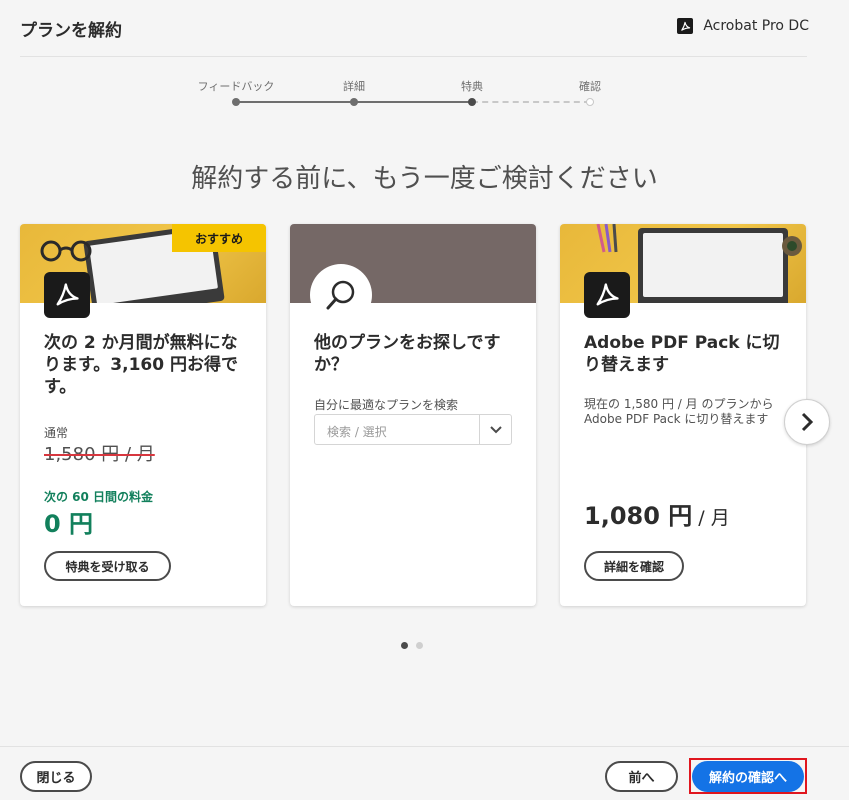 The width and height of the screenshot is (849, 800). Describe the element at coordinates (99, 497) in the screenshot. I see `promo-label: 次の 60 日間の料金` at that location.